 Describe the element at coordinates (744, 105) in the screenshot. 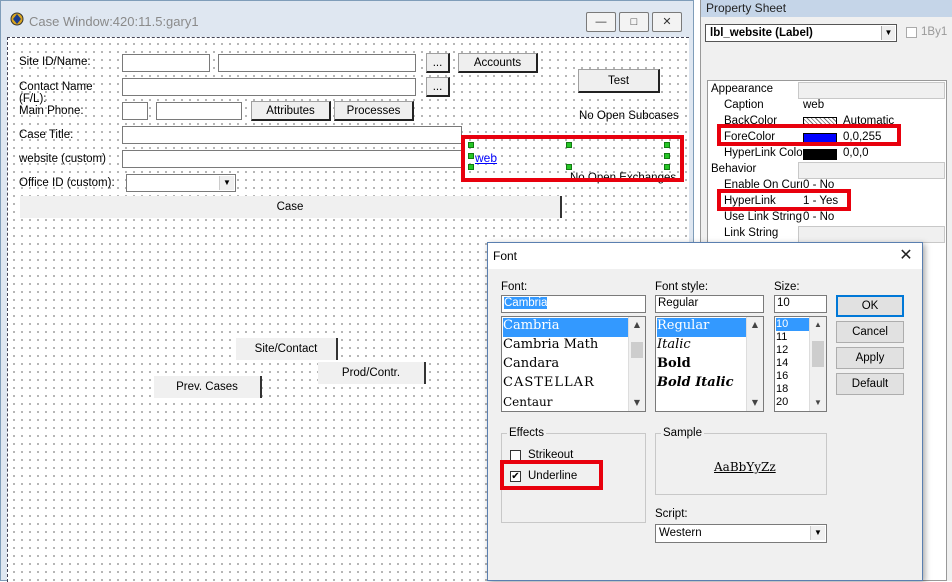

I see `property-name: Caption` at that location.